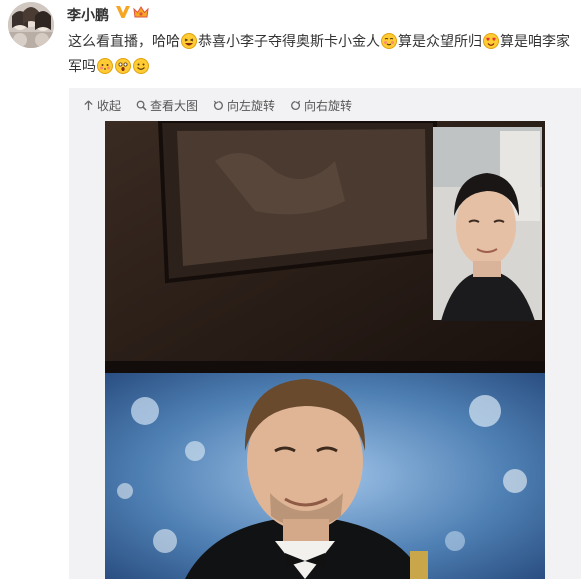 Image resolution: width=581 pixels, height=579 pixels. I want to click on avatar-image, so click(31, 25).